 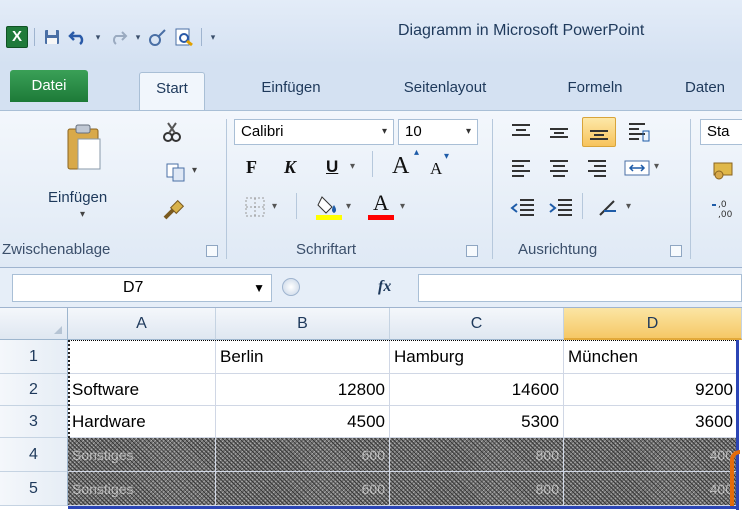 What do you see at coordinates (251, 167) in the screenshot?
I see `bold-button: F` at bounding box center [251, 167].